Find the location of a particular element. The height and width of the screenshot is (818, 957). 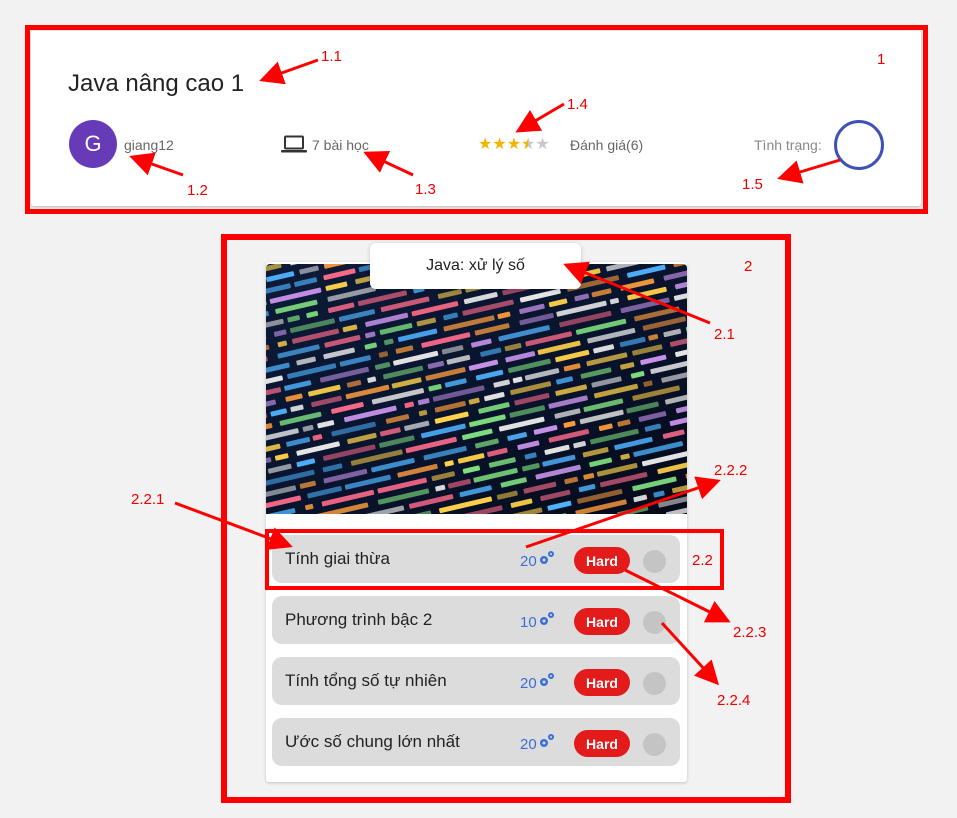

annotation-label-2-2-2: 2.2.2 is located at coordinates (731, 470).